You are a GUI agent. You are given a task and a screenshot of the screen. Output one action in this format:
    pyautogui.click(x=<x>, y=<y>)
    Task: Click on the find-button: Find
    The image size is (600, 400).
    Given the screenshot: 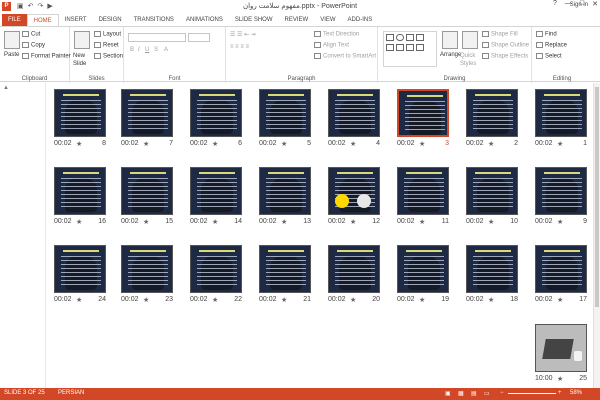 What is the action you would take?
    pyautogui.click(x=546, y=34)
    